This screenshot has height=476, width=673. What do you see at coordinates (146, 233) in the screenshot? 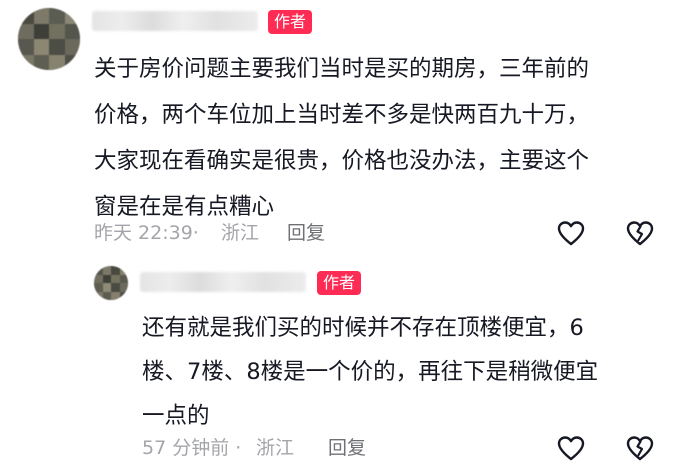
I see `comment-time: 昨天 22:39·` at bounding box center [146, 233].